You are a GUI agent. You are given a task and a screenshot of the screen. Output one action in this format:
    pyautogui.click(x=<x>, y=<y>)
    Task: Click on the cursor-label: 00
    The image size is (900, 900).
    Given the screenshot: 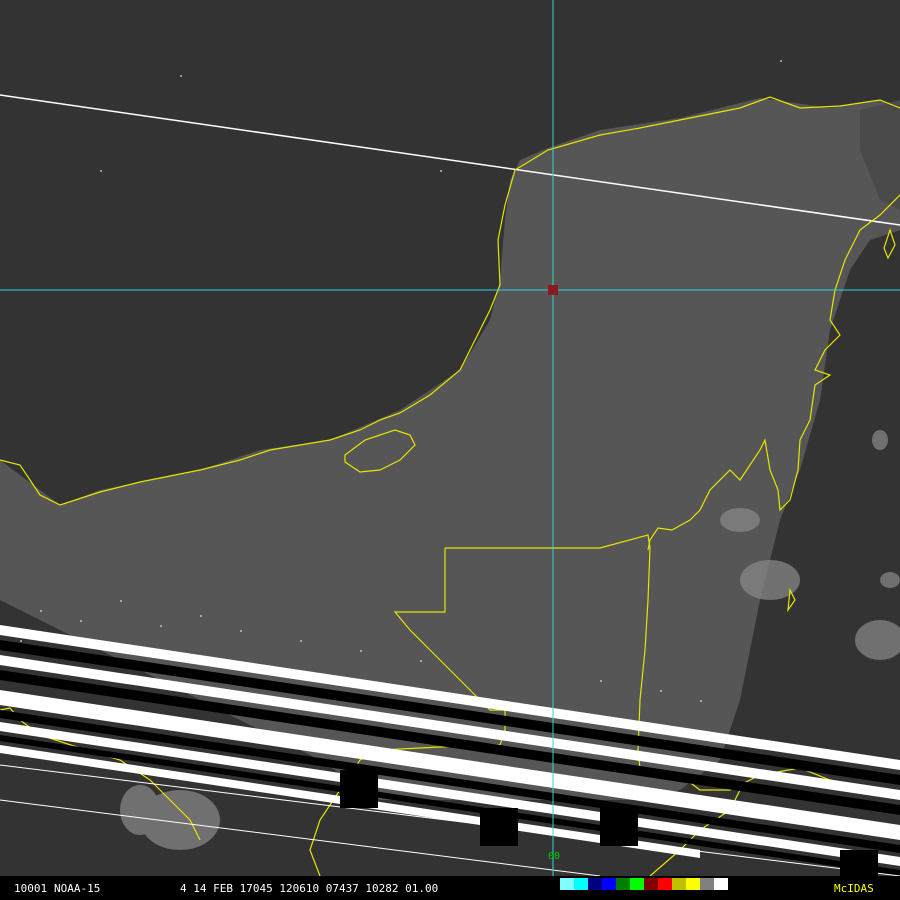 What is the action you would take?
    pyautogui.click(x=554, y=856)
    